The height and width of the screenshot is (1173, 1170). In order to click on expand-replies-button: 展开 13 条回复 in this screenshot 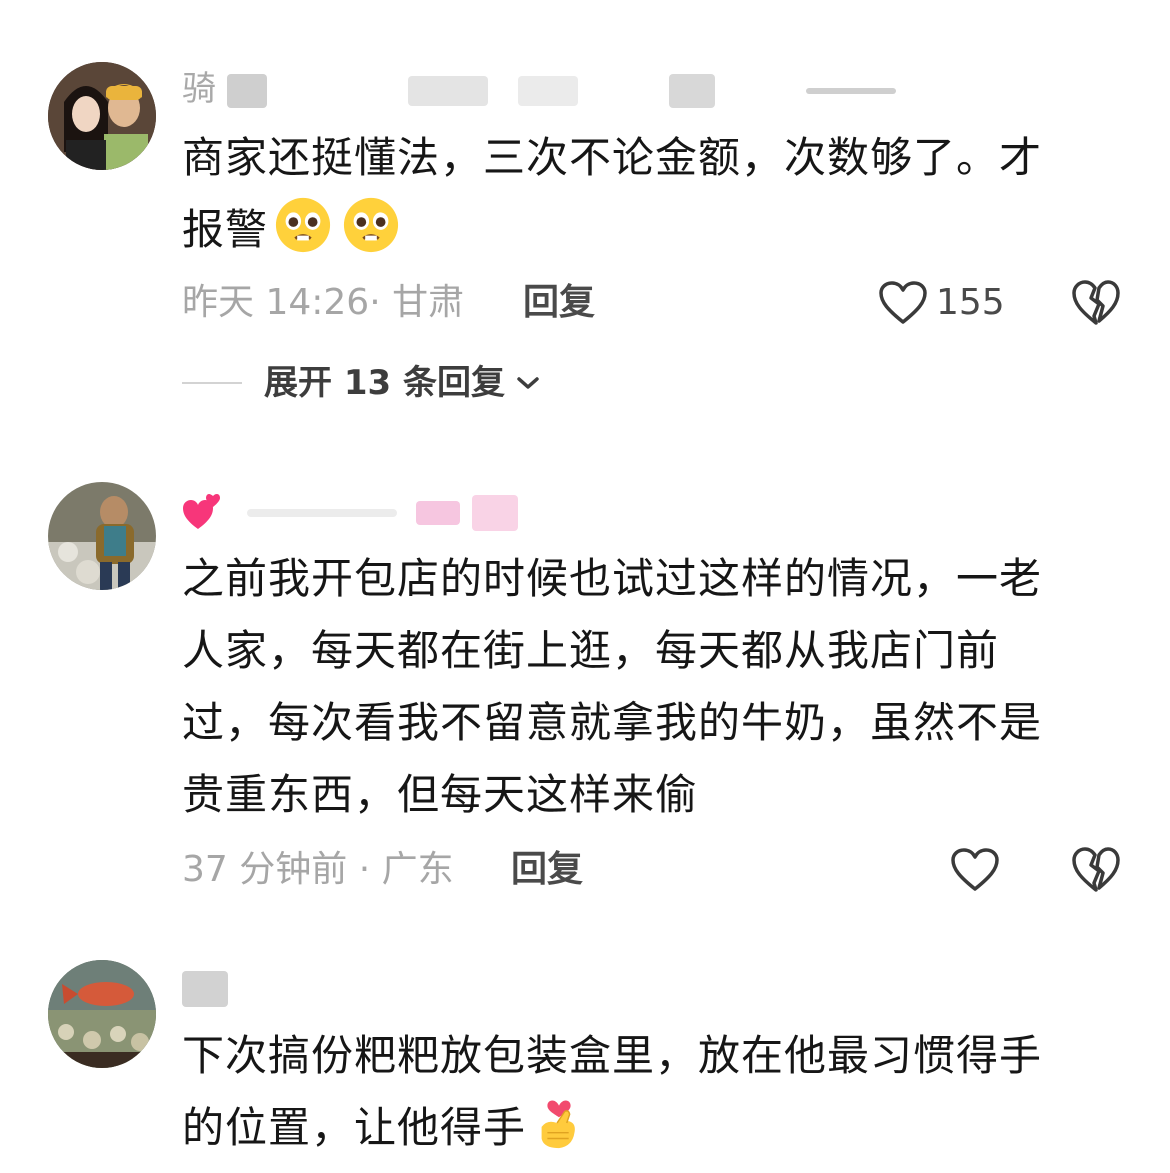, I will do `click(361, 383)`.